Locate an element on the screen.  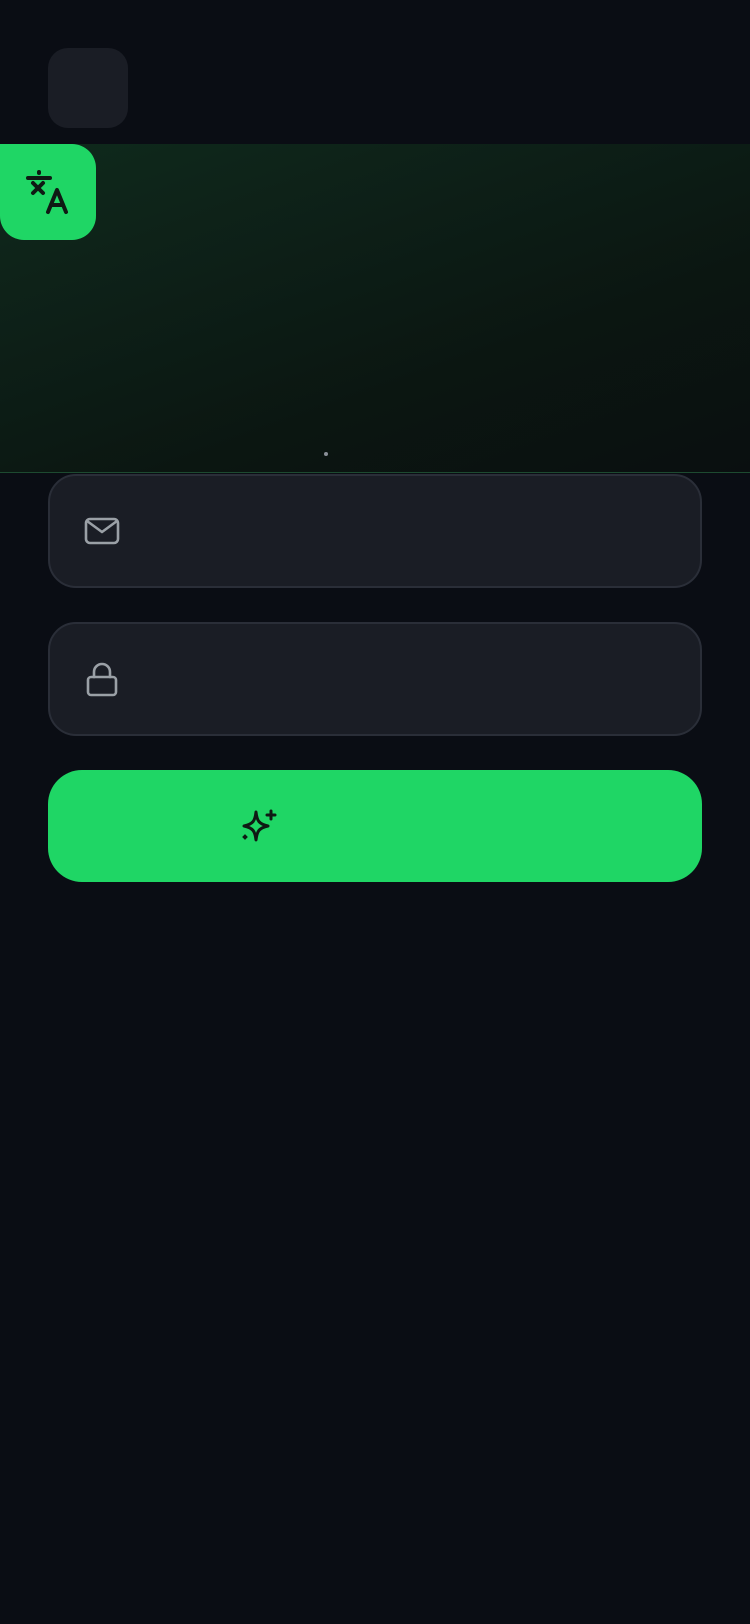
language-button is located at coordinates (48, 192).